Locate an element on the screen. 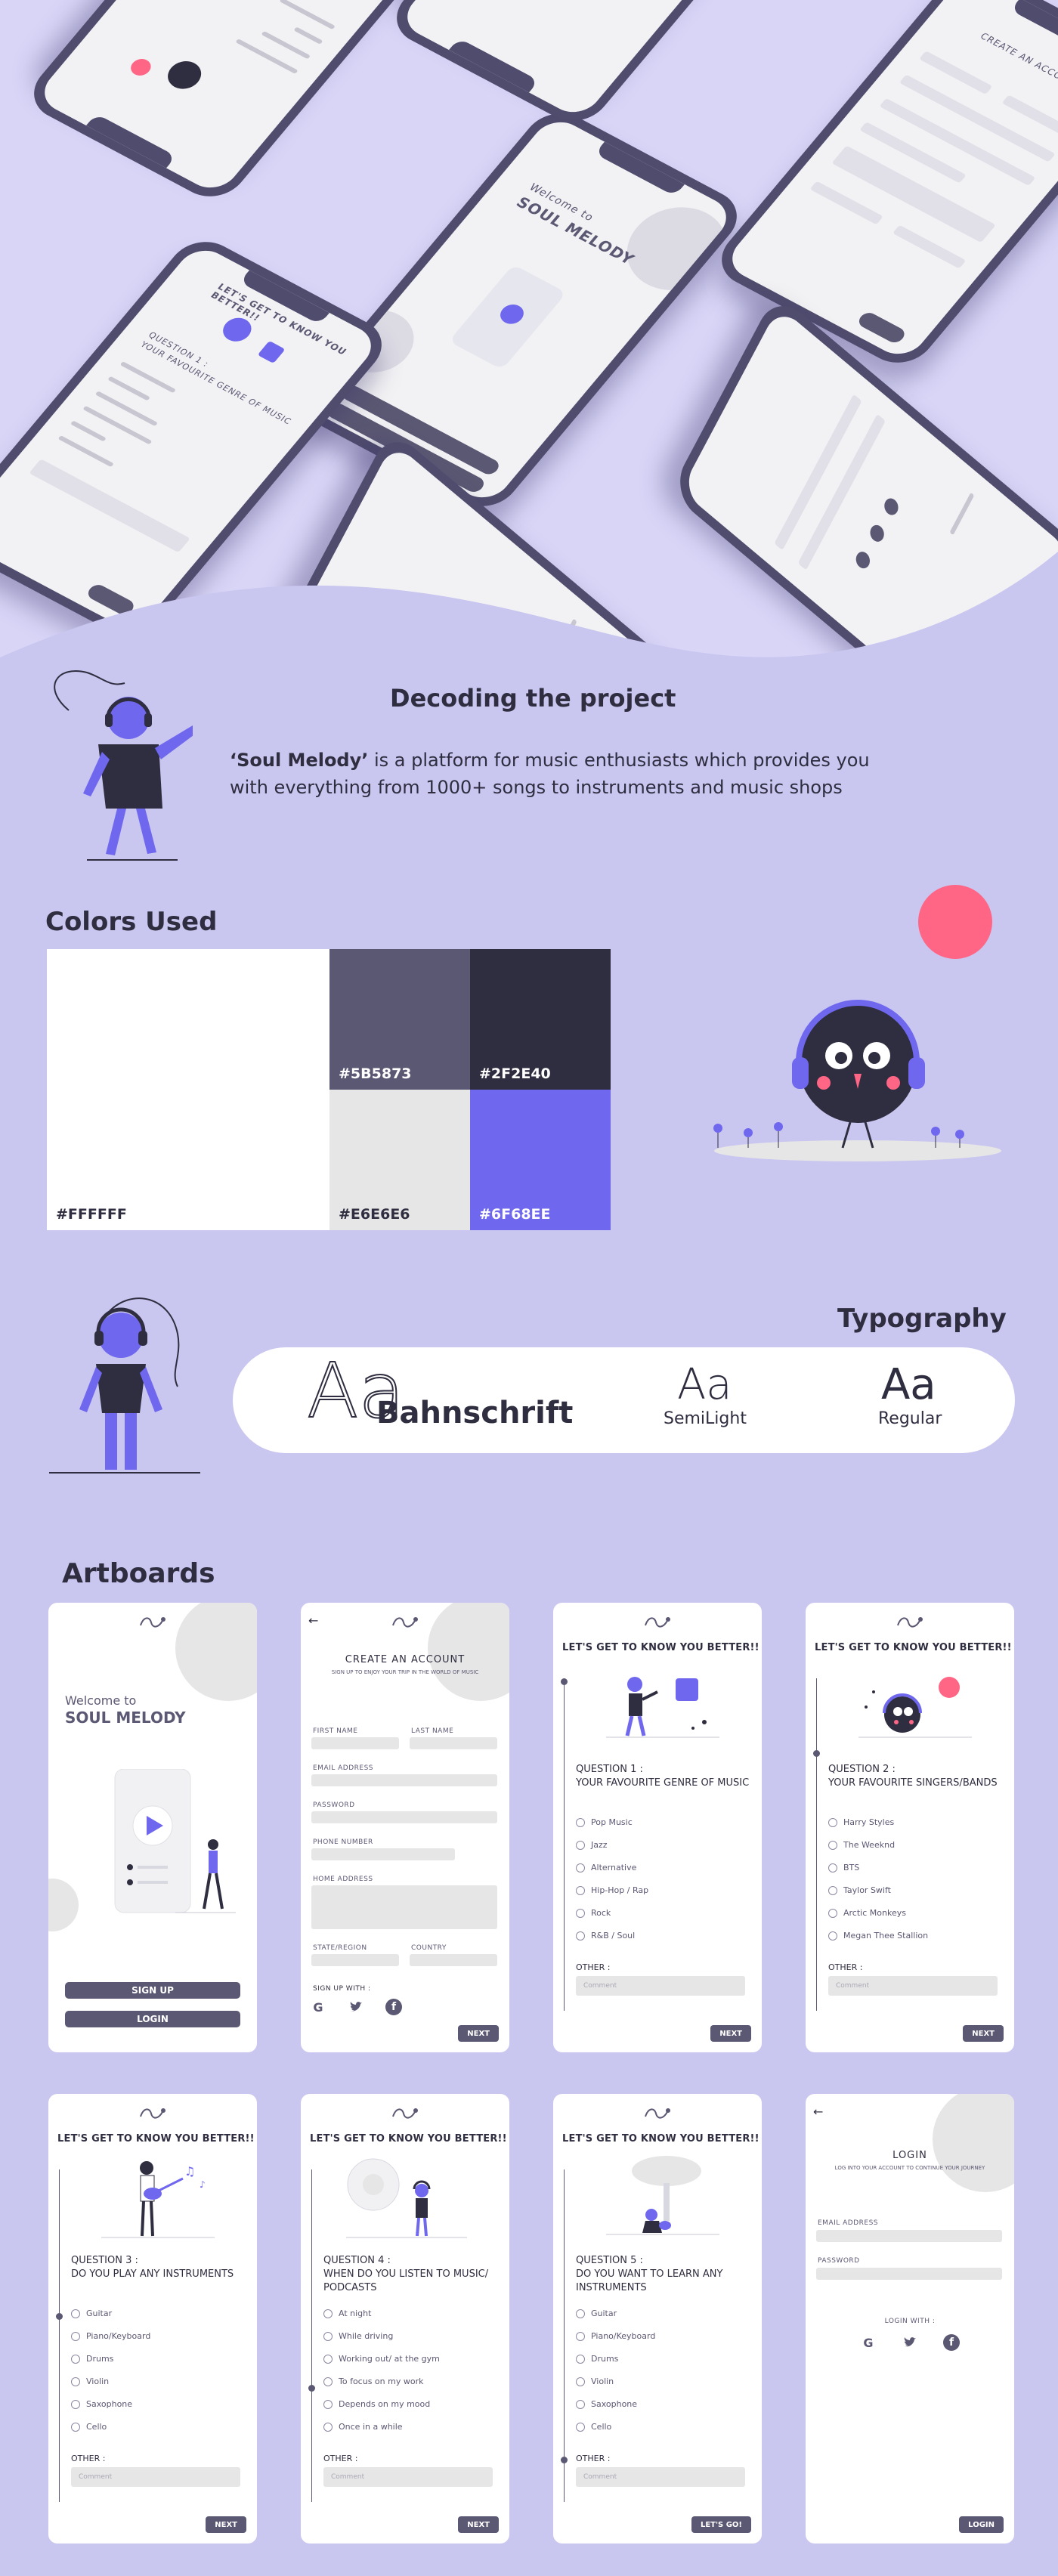  login-submit-button: LOGIN is located at coordinates (981, 2524).